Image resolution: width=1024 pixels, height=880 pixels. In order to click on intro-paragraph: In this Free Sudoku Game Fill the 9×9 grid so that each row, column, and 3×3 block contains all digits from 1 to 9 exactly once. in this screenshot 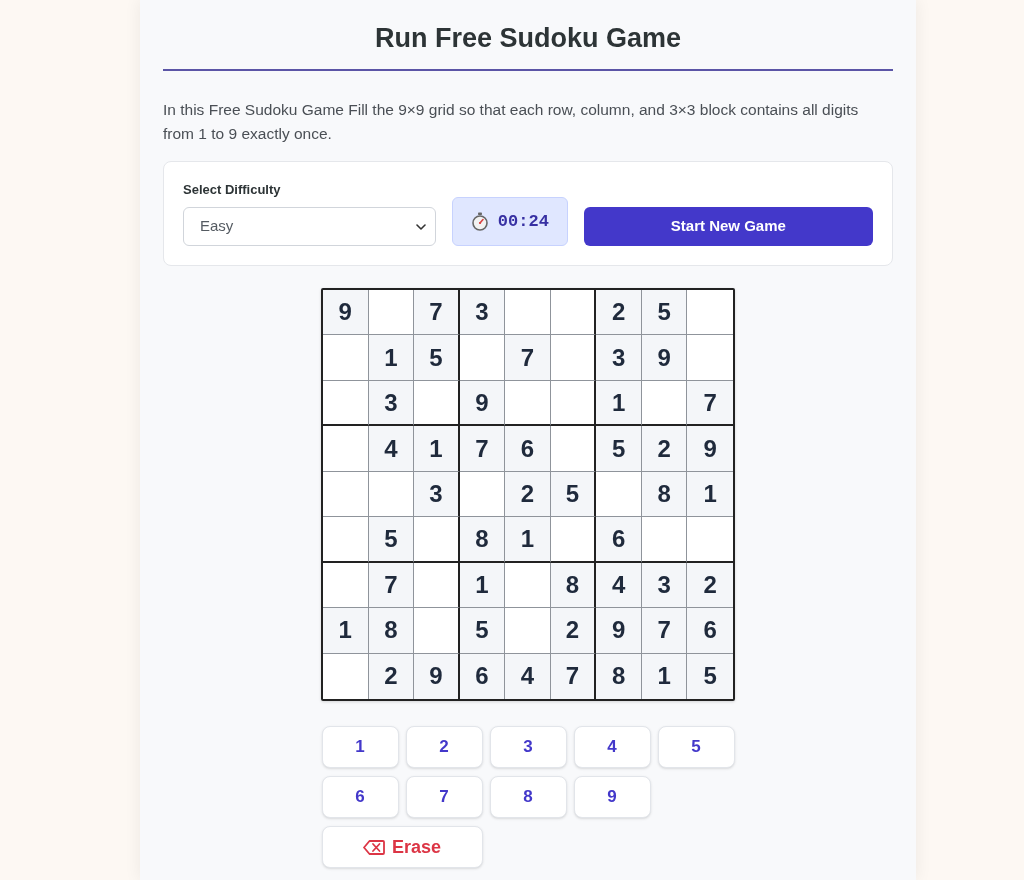, I will do `click(511, 122)`.